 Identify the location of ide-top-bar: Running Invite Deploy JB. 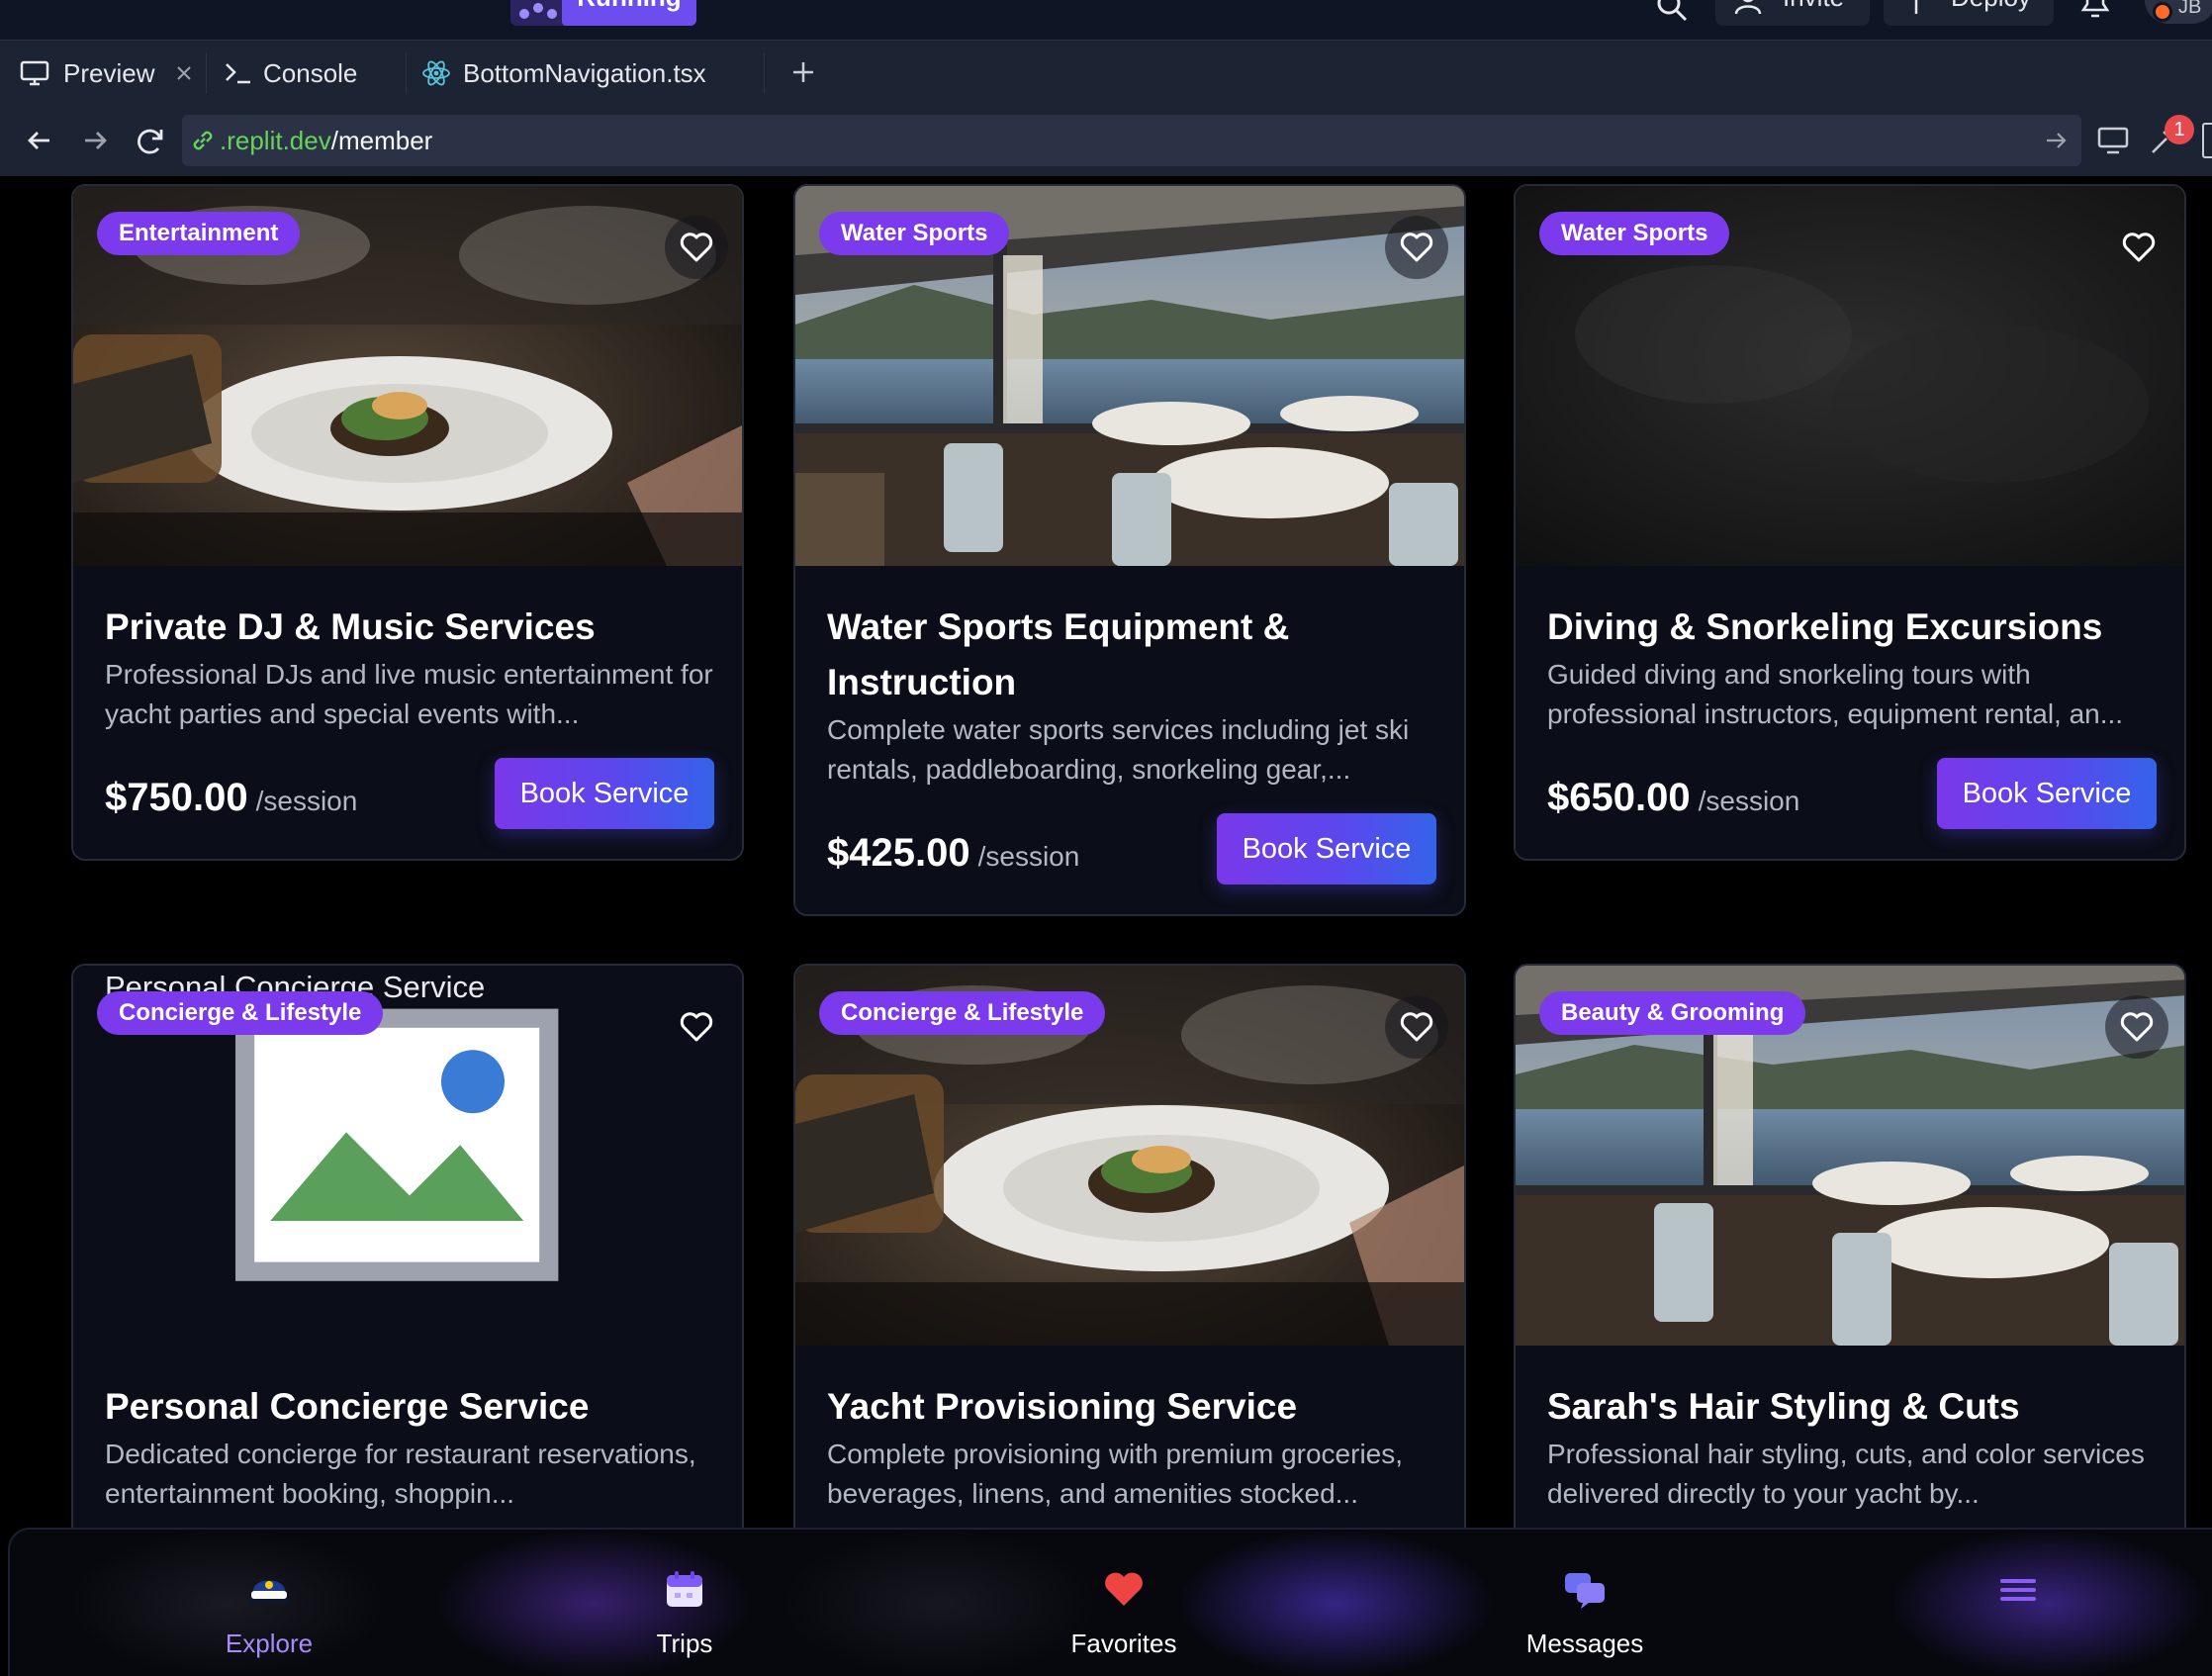
(1106, 20).